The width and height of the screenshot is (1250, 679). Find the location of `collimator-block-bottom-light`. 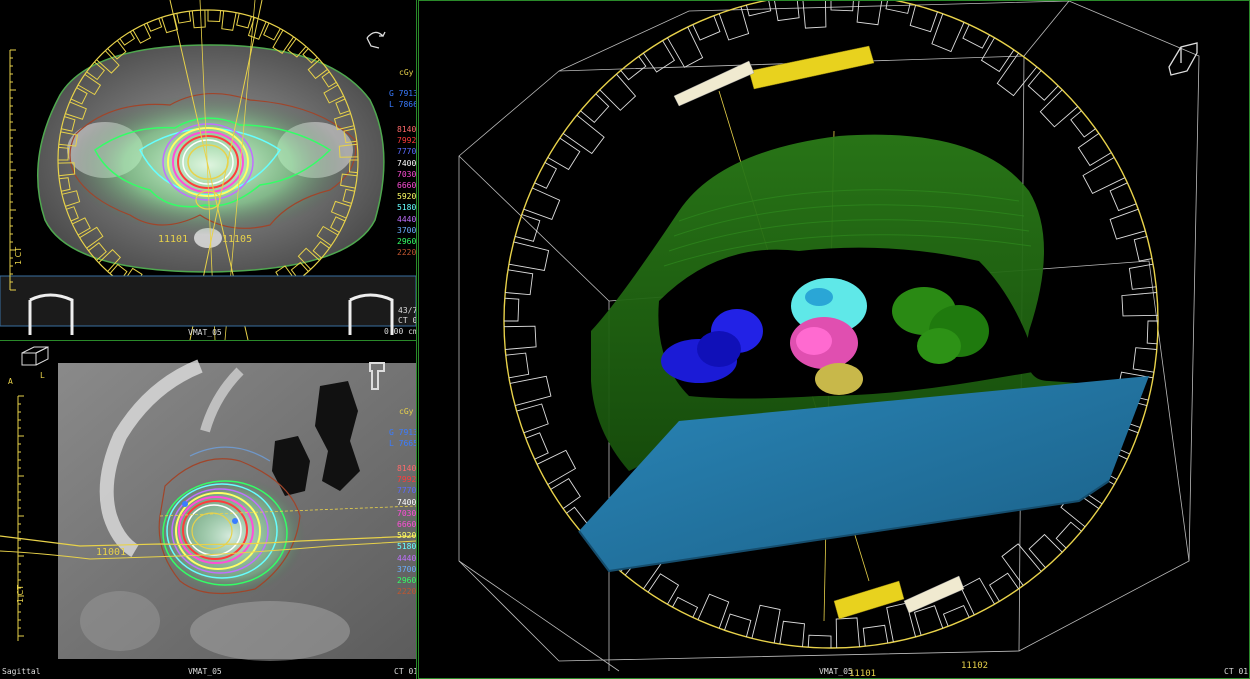

collimator-block-bottom-light is located at coordinates (934, 594).